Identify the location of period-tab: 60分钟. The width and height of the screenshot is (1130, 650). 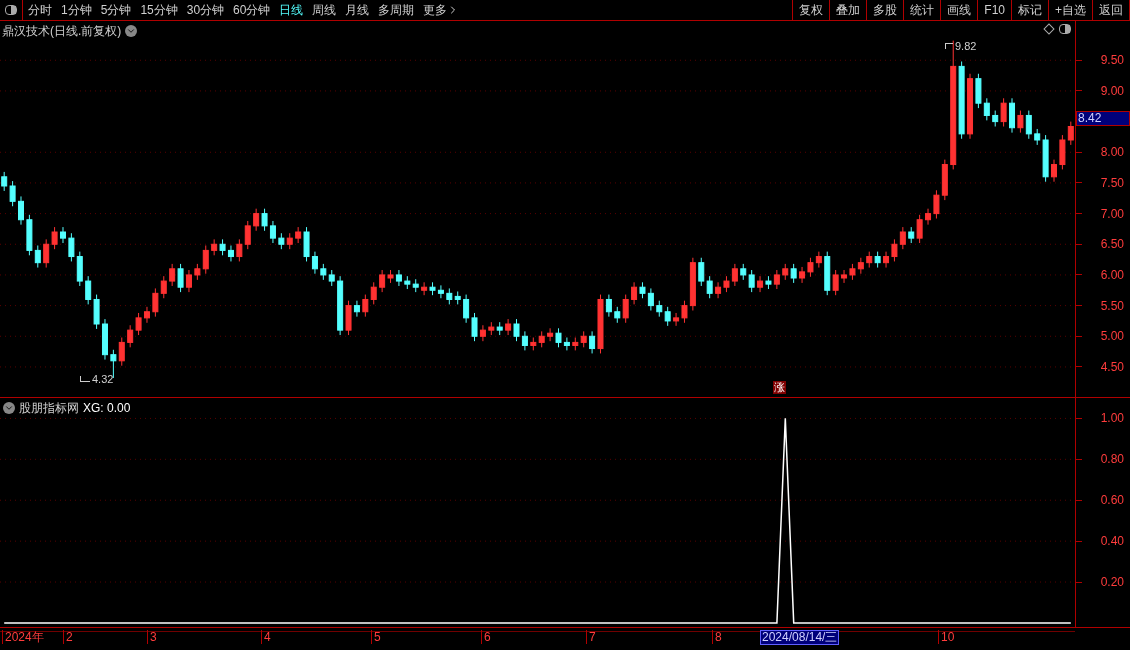
(252, 10).